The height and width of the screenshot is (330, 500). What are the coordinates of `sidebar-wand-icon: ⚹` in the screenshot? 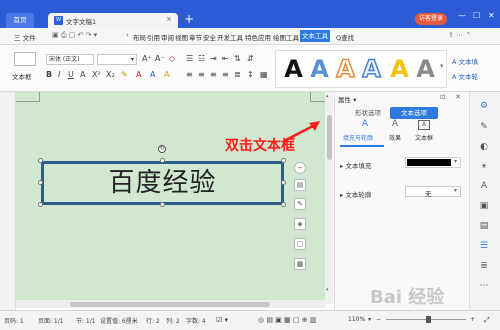 It's located at (484, 166).